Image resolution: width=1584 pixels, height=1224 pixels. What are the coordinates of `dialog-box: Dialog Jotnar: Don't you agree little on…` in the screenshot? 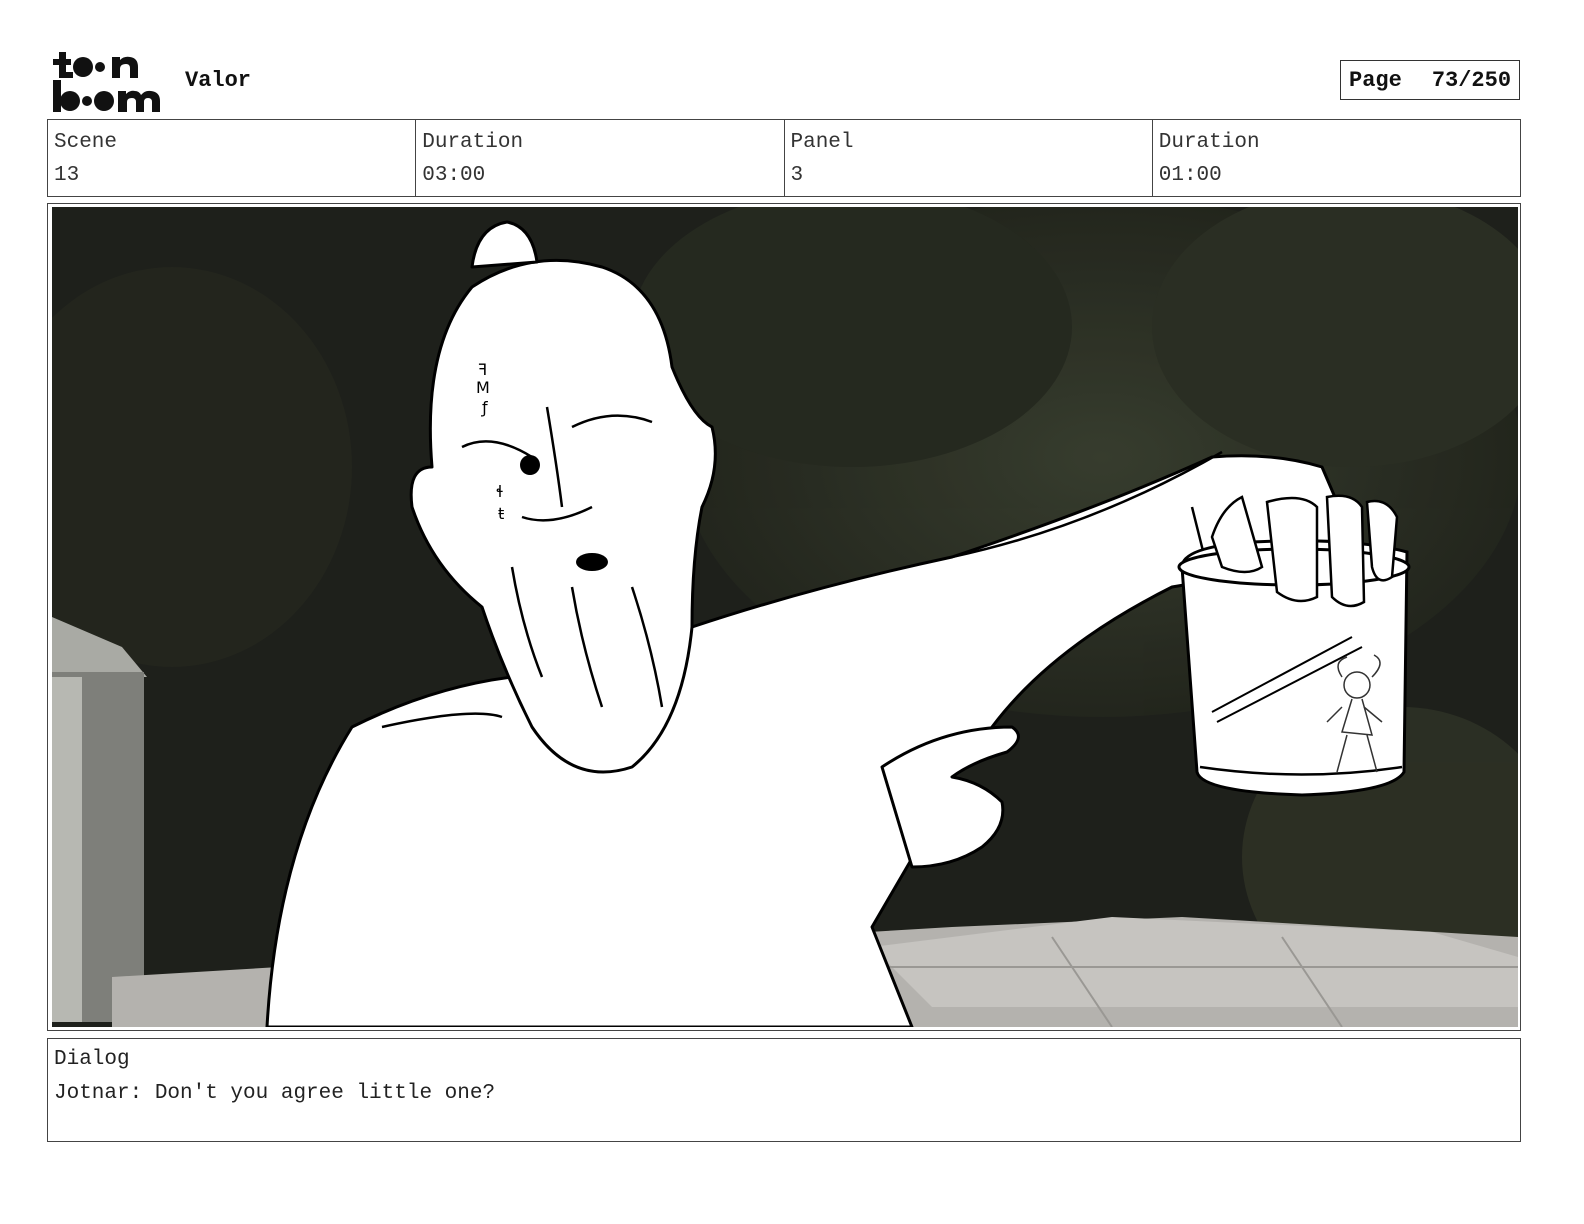 It's located at (784, 1090).